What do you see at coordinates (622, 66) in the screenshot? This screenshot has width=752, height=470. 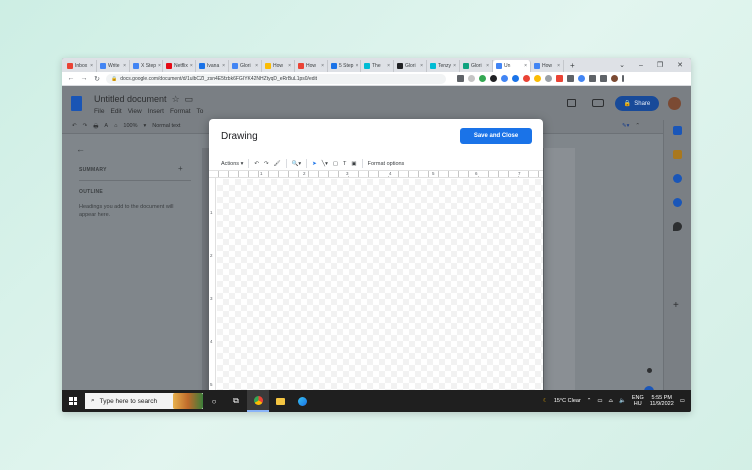 I see `chevron-down-icon: ⌄` at bounding box center [622, 66].